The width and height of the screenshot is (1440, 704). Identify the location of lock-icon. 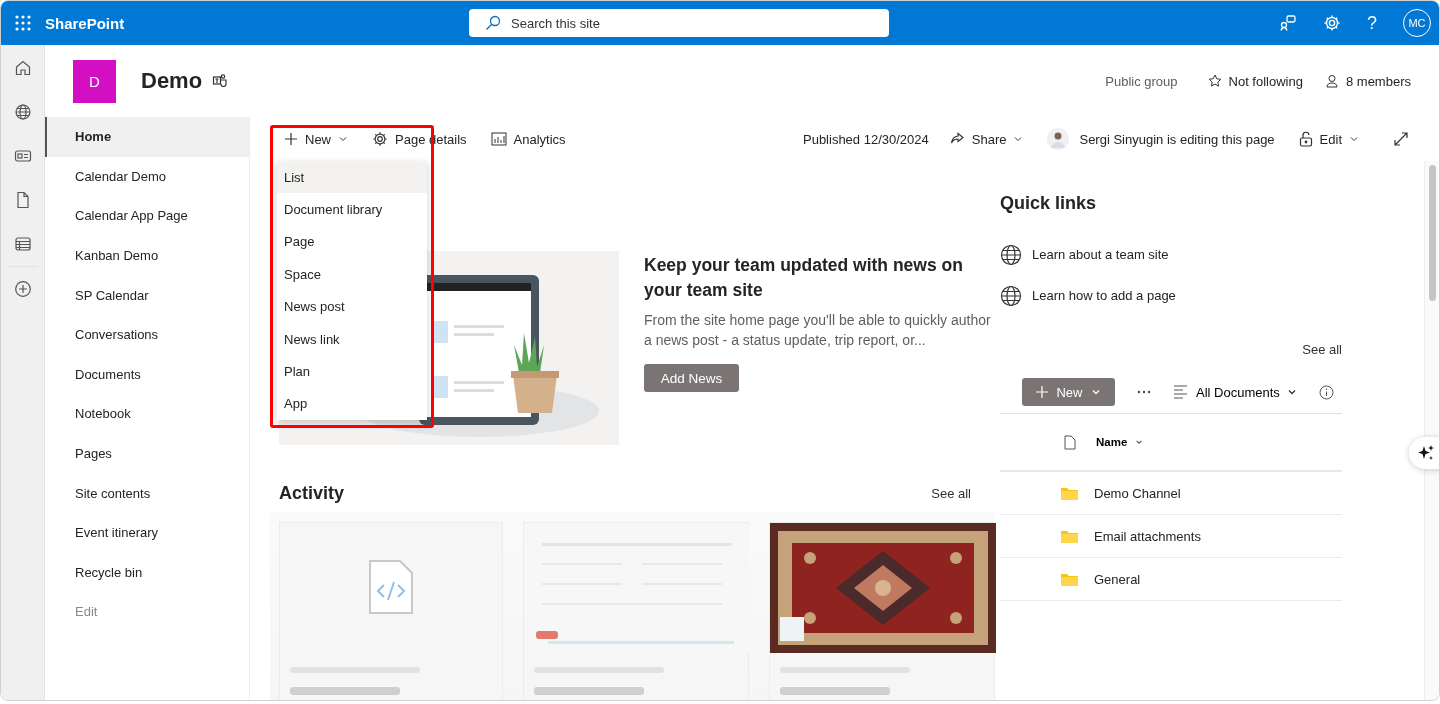
(1305, 139).